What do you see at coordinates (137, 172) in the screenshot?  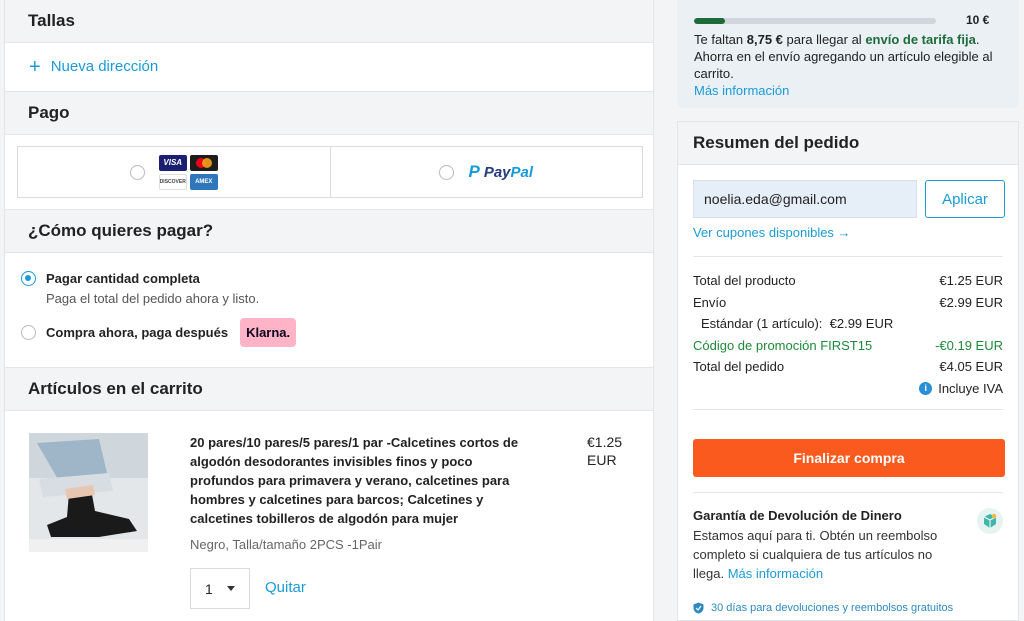 I see `card-radio` at bounding box center [137, 172].